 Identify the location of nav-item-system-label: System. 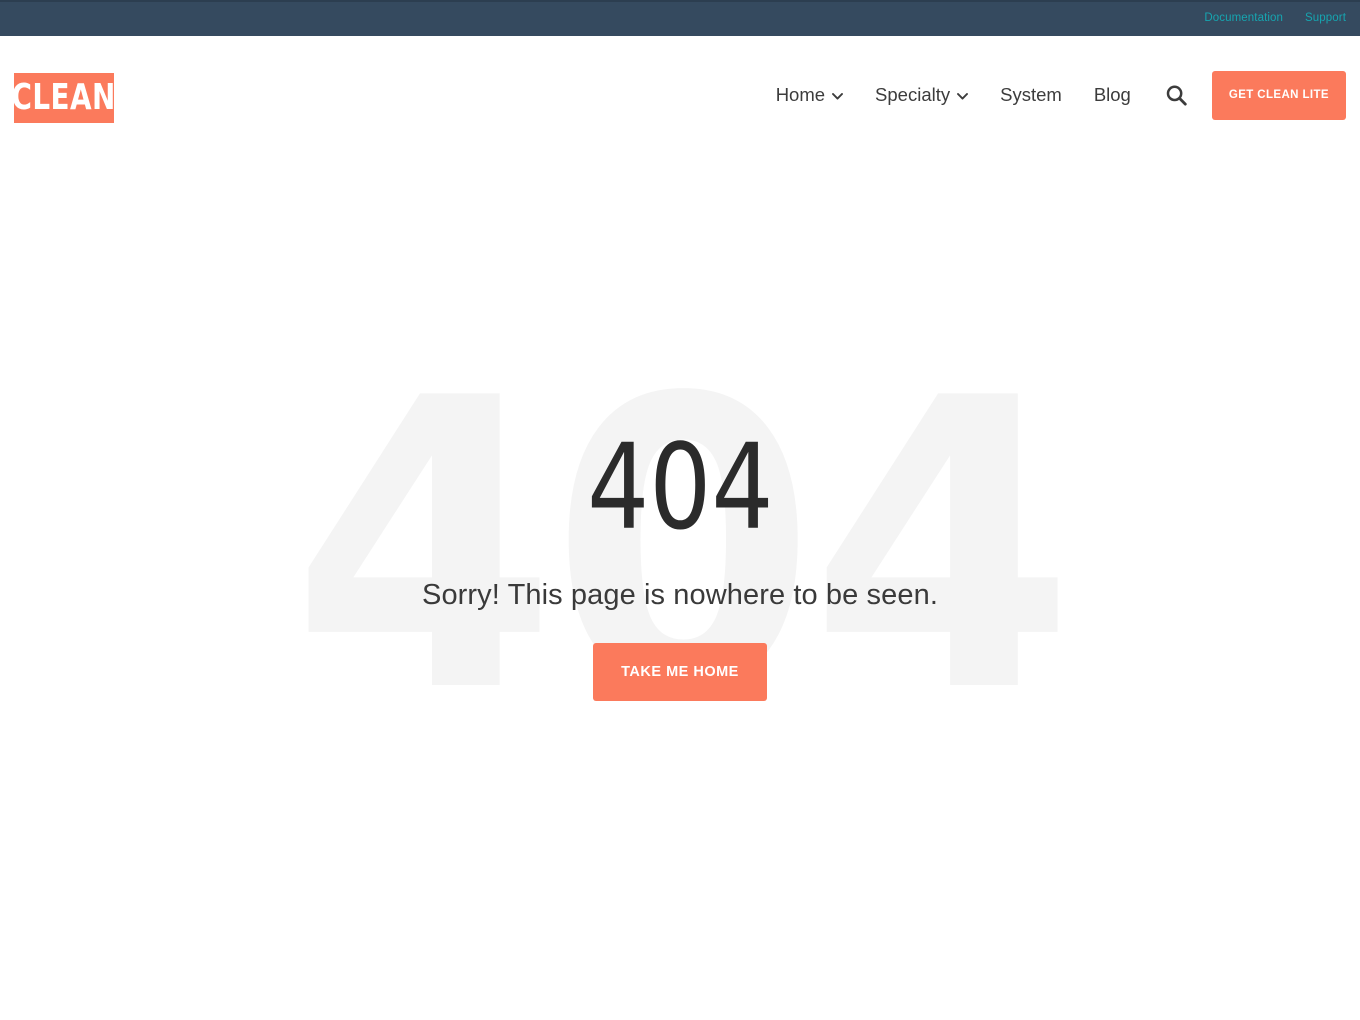
(1031, 94).